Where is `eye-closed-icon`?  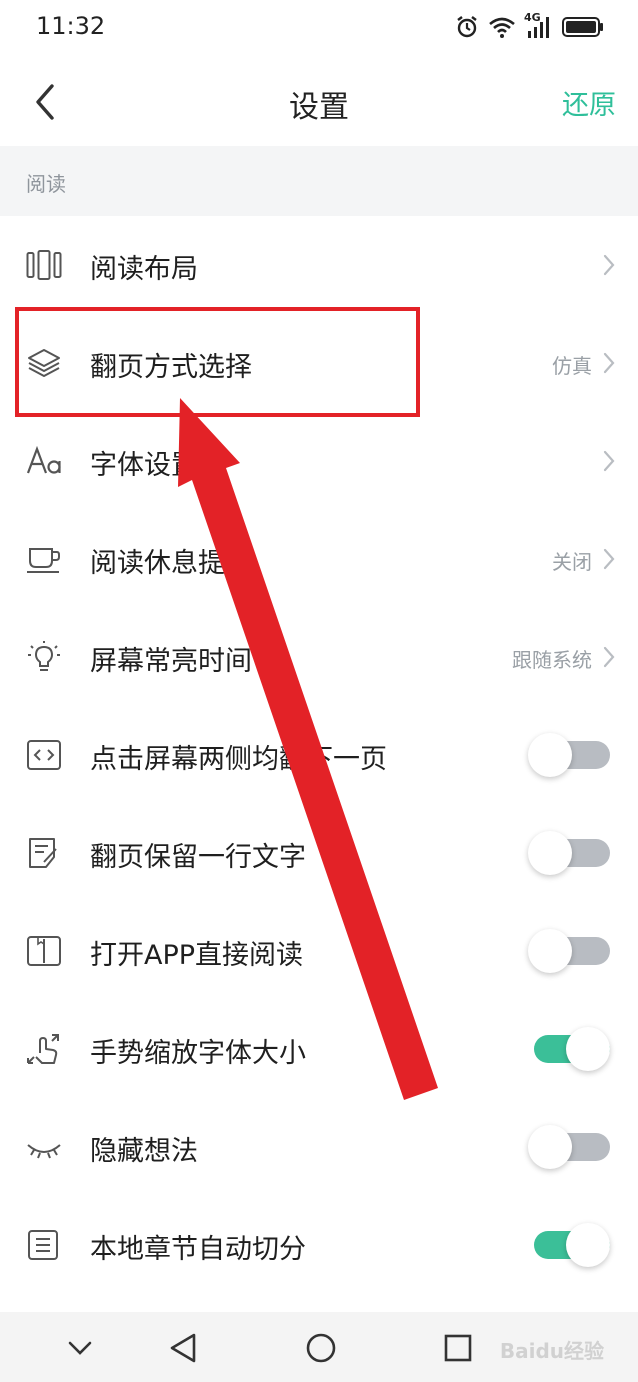
eye-closed-icon is located at coordinates (44, 1151).